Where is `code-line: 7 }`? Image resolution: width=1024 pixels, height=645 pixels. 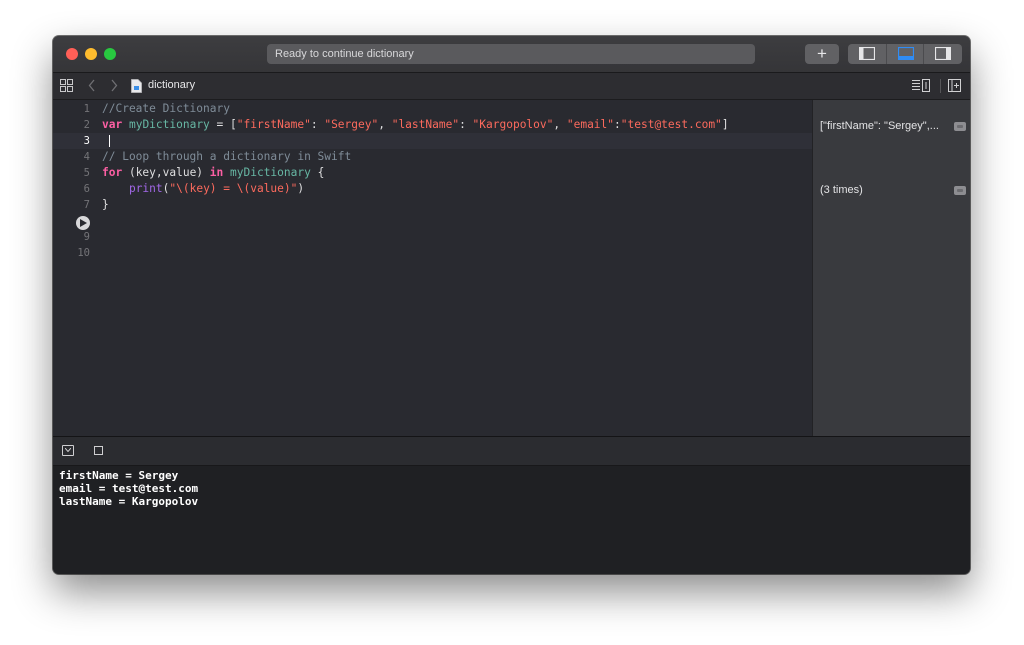 code-line: 7 } is located at coordinates (432, 205).